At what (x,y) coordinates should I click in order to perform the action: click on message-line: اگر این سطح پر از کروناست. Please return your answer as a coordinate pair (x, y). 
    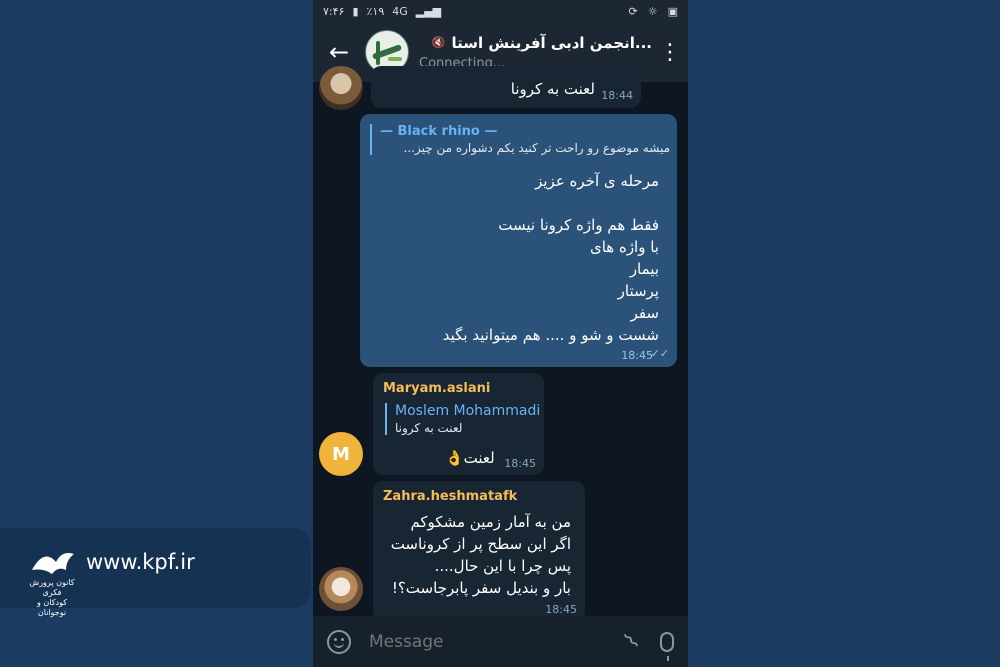
    Looking at the image, I should click on (480, 544).